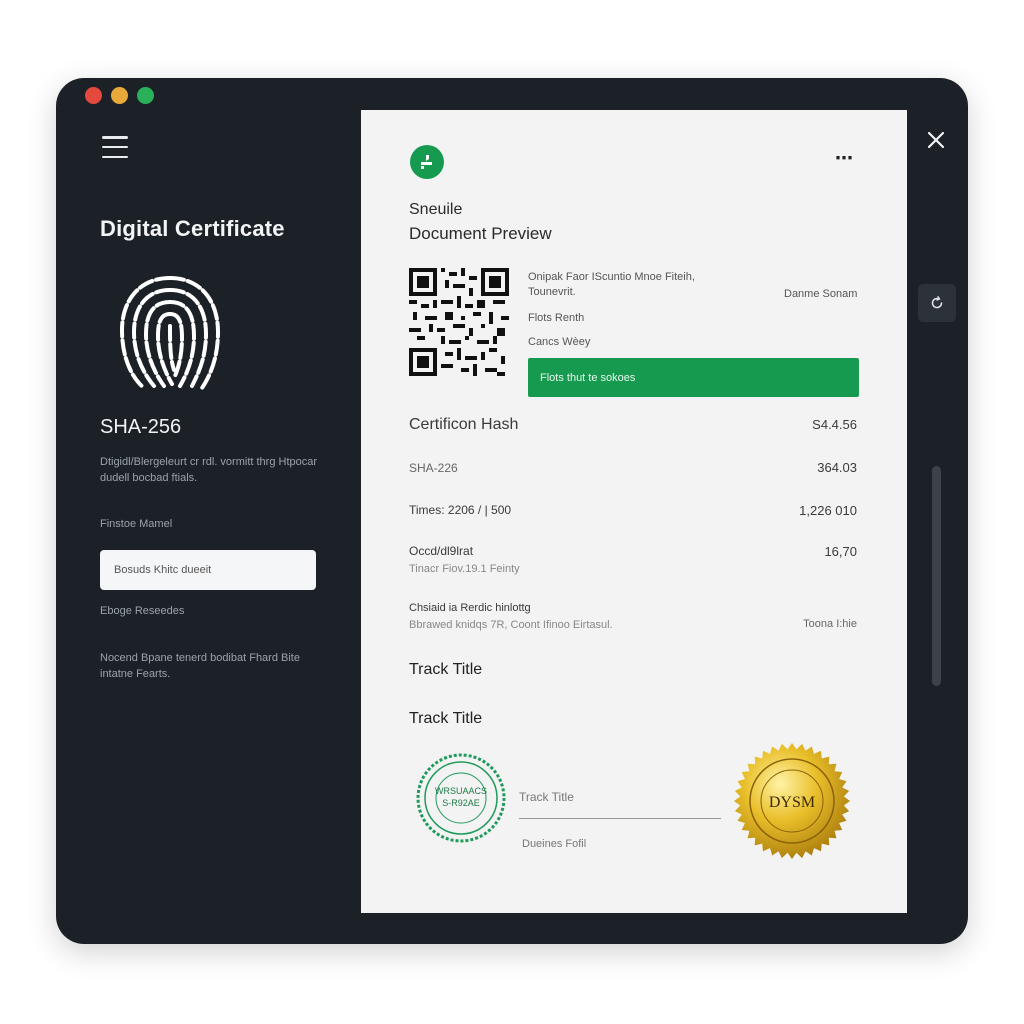  Describe the element at coordinates (834, 424) in the screenshot. I see `row-value-hash: S4.4.56` at that location.